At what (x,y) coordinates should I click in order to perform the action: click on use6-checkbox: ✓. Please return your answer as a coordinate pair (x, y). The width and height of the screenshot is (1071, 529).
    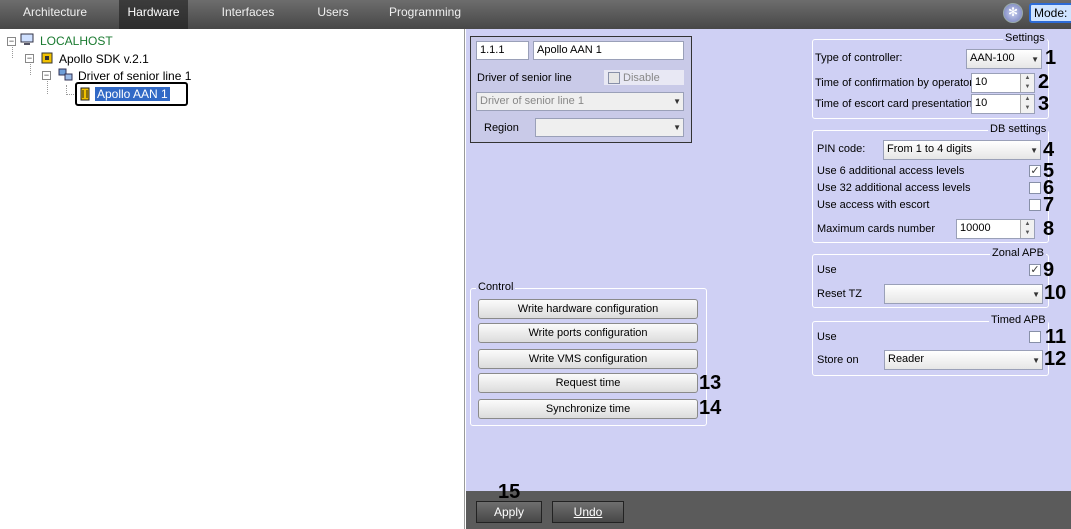
    Looking at the image, I should click on (1035, 171).